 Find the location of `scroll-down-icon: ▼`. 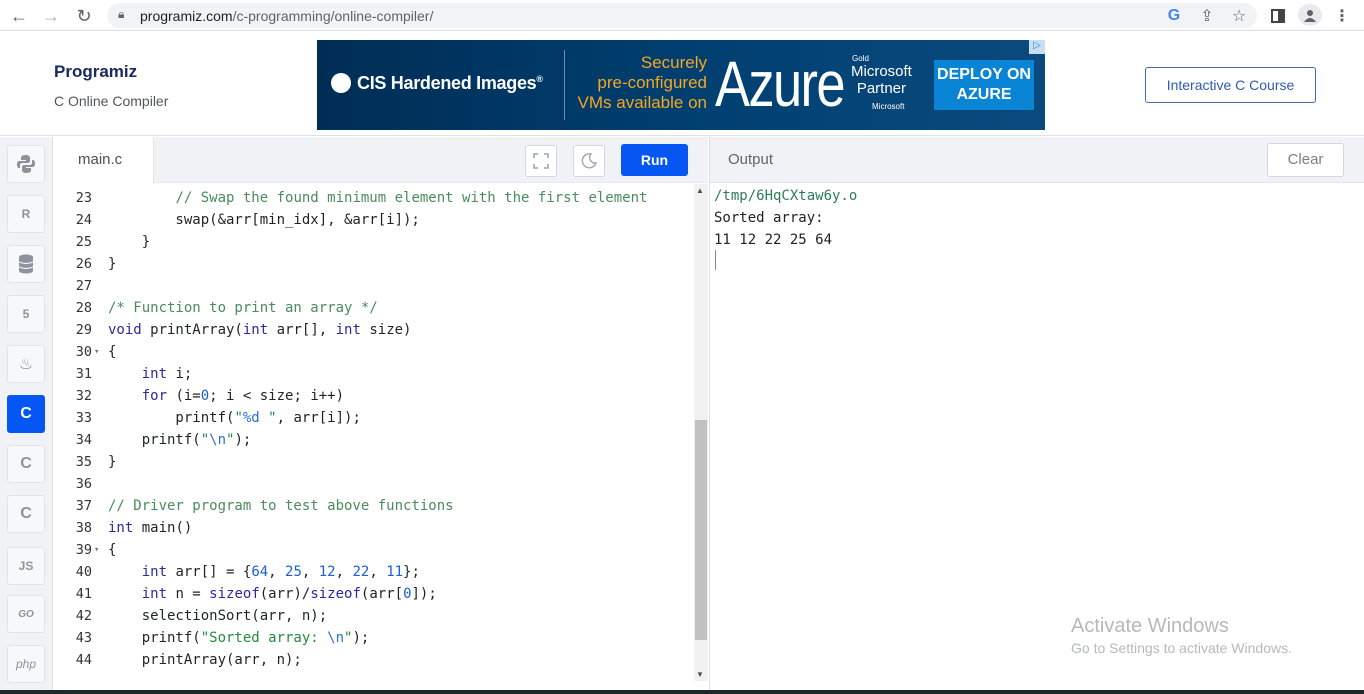

scroll-down-icon: ▼ is located at coordinates (700, 674).